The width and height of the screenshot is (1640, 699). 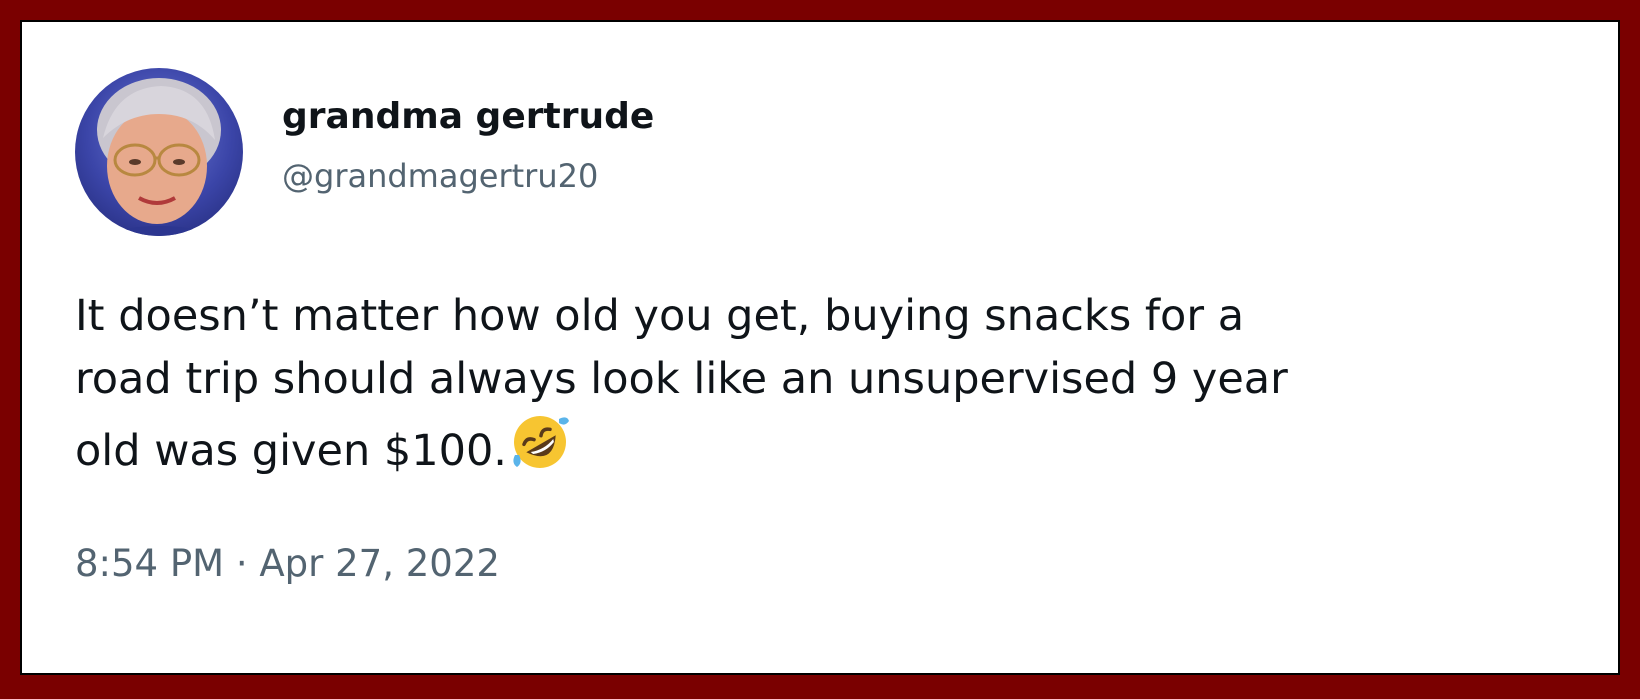 I want to click on avatar, so click(x=159, y=152).